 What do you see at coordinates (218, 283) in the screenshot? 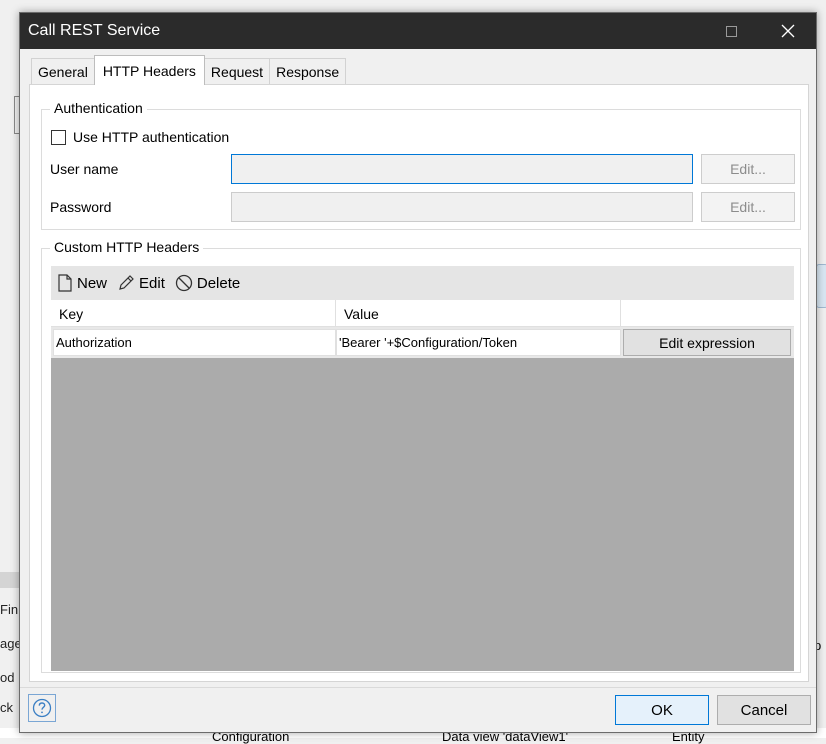
I see `delete-label: Delete` at bounding box center [218, 283].